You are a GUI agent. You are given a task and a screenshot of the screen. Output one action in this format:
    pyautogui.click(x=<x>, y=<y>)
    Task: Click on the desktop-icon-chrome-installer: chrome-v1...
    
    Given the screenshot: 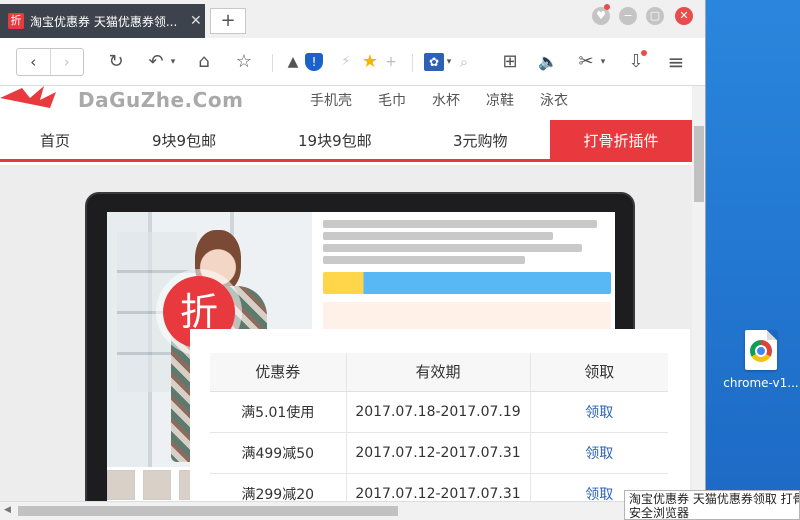 What is the action you would take?
    pyautogui.click(x=761, y=360)
    